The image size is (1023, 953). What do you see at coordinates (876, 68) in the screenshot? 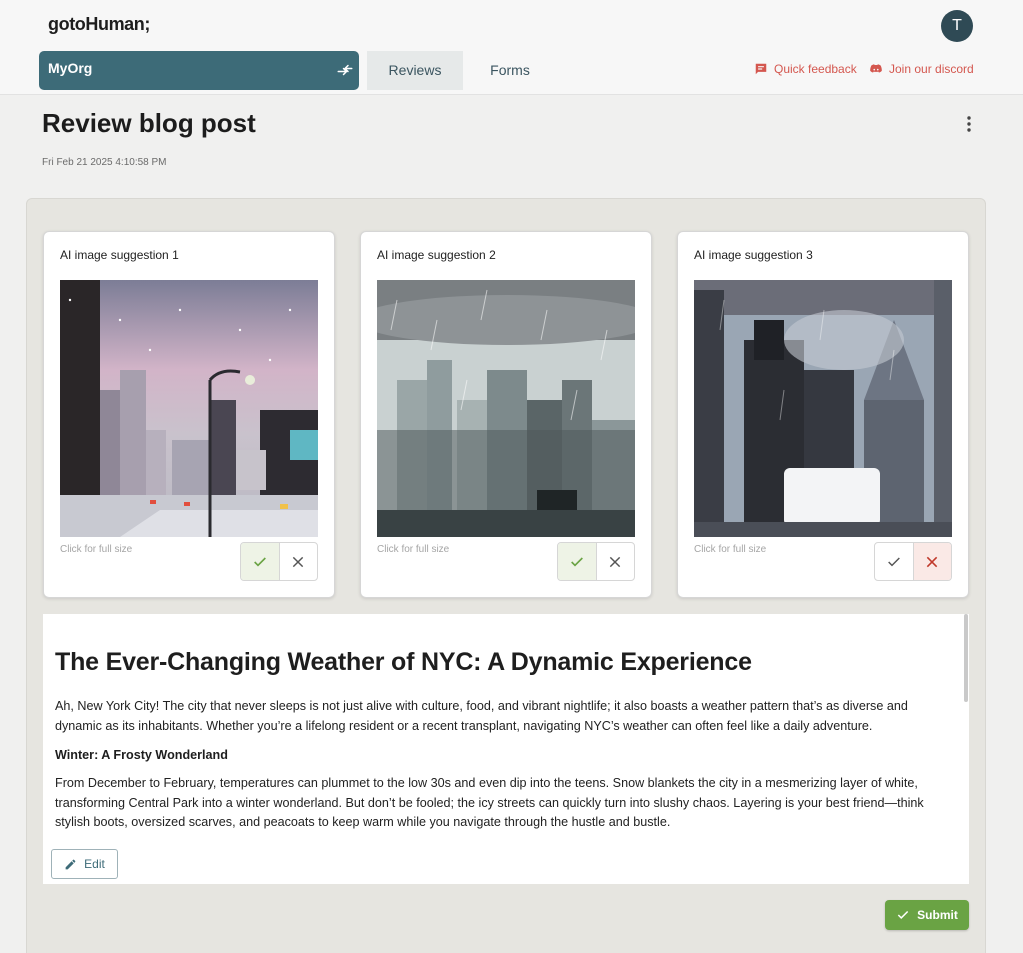
I see `discord-icon` at bounding box center [876, 68].